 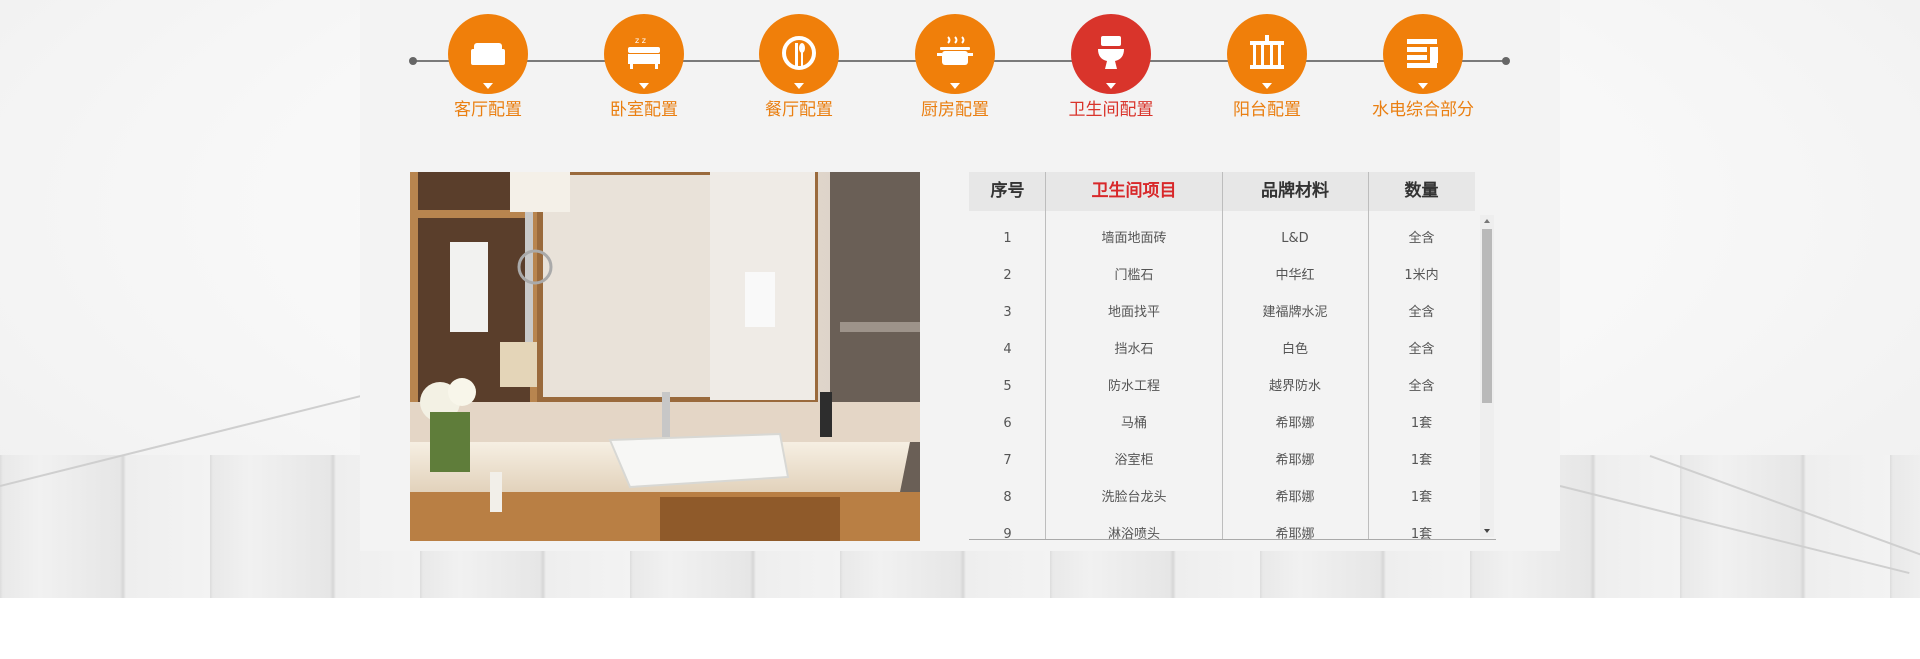 I want to click on cell-number: 9, so click(x=1007, y=534).